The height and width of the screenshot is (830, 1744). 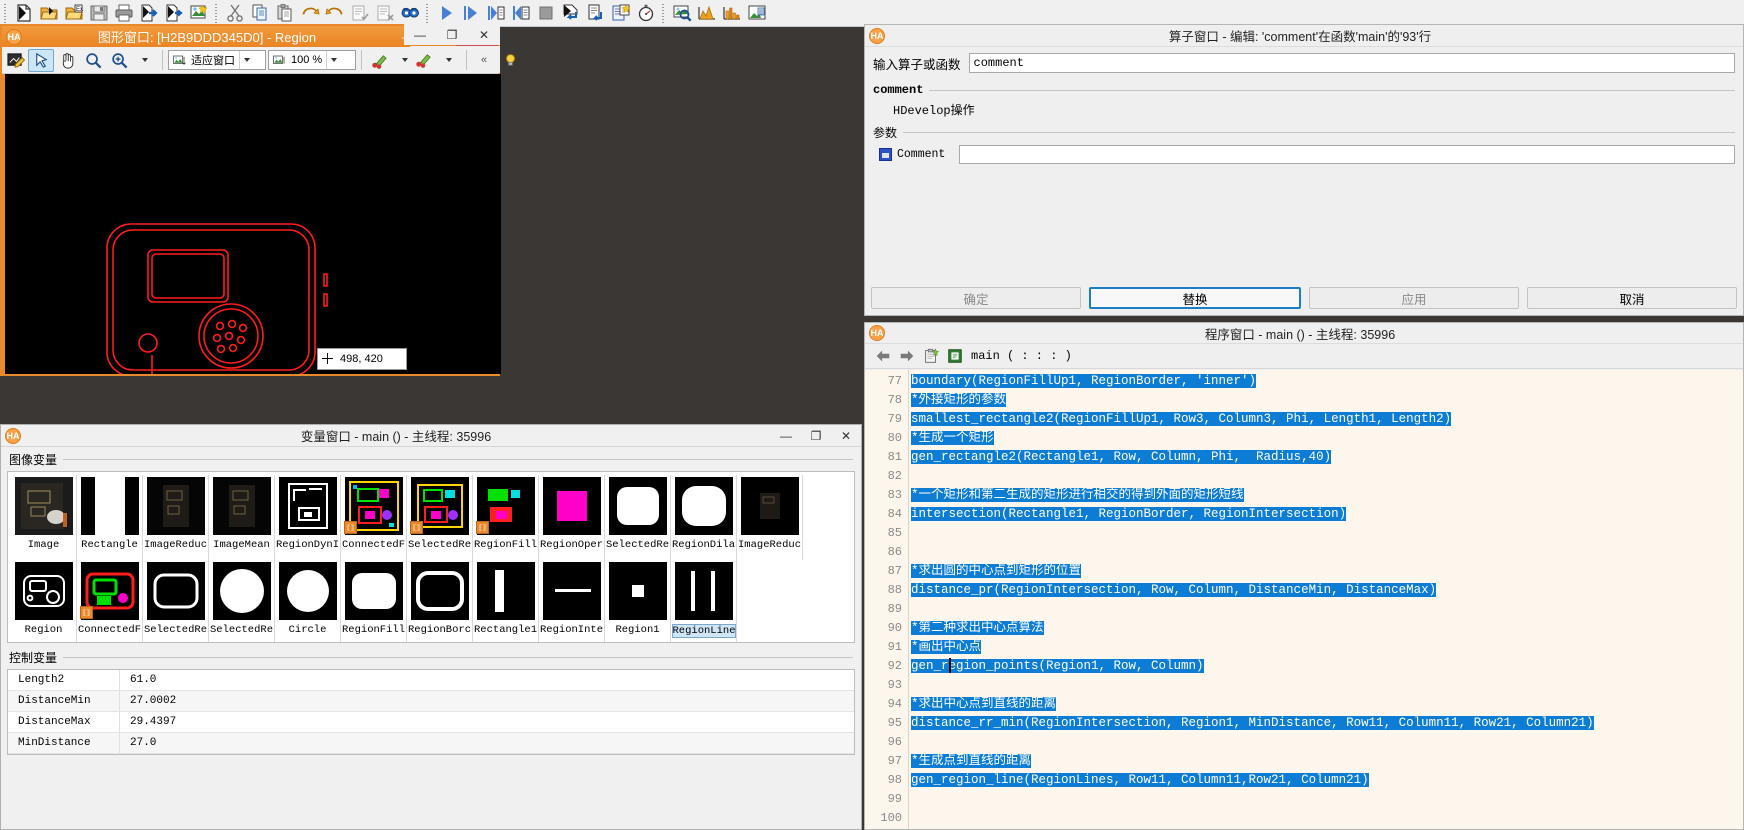 What do you see at coordinates (1326, 647) in the screenshot?
I see `code-line: *画出中心点` at bounding box center [1326, 647].